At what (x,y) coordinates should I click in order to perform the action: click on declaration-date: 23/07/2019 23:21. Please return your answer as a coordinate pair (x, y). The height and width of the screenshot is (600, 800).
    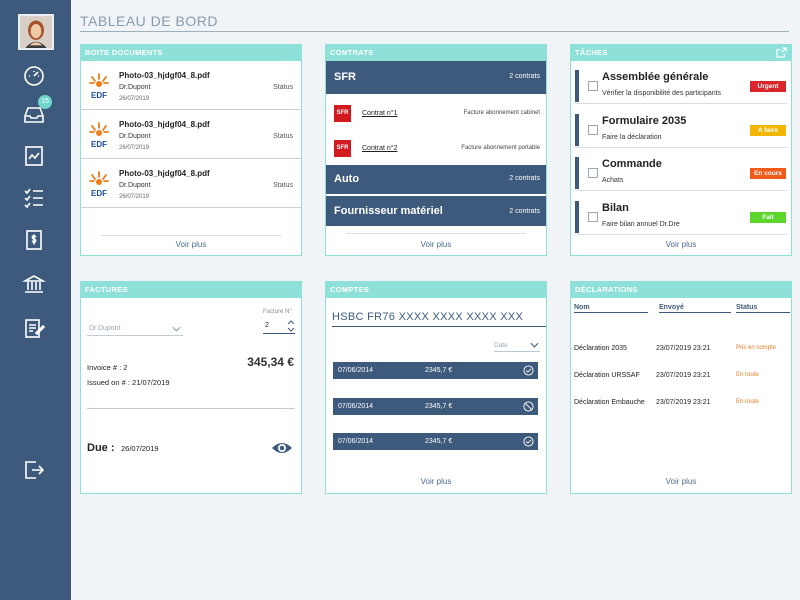
    Looking at the image, I should click on (683, 402).